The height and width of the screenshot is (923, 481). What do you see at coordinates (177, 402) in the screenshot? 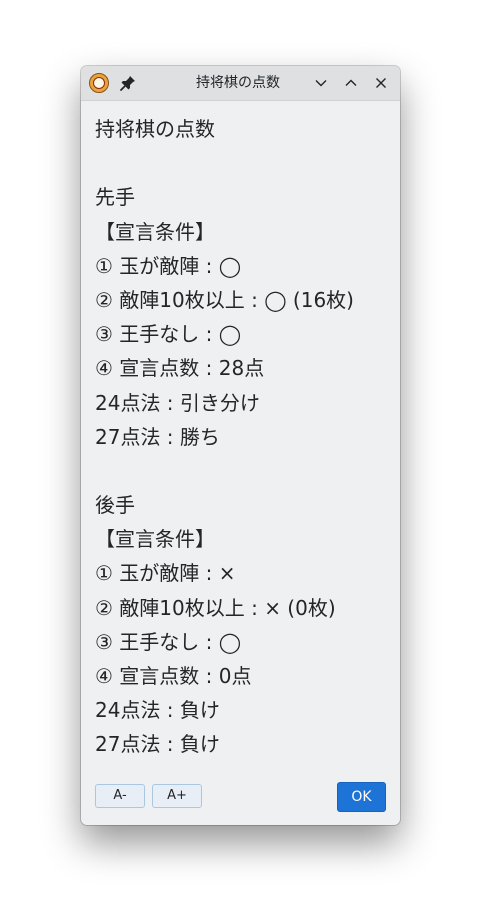
I see `sente-result-24: 24点法 : 引き分け` at bounding box center [177, 402].